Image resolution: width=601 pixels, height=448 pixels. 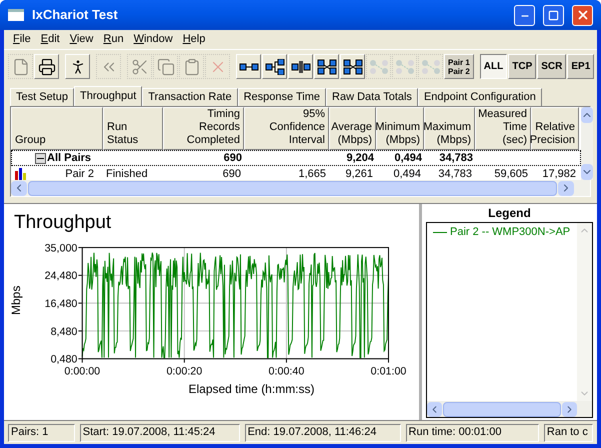 I want to click on printer-icon, so click(x=47, y=67).